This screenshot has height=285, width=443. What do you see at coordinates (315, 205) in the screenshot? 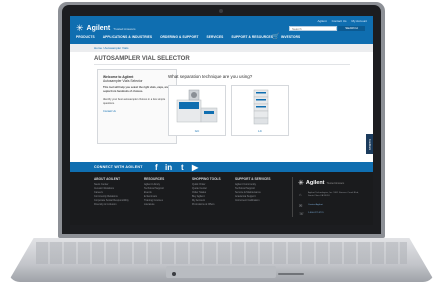
I see `footer-contact: Contact Agilent` at bounding box center [315, 205].